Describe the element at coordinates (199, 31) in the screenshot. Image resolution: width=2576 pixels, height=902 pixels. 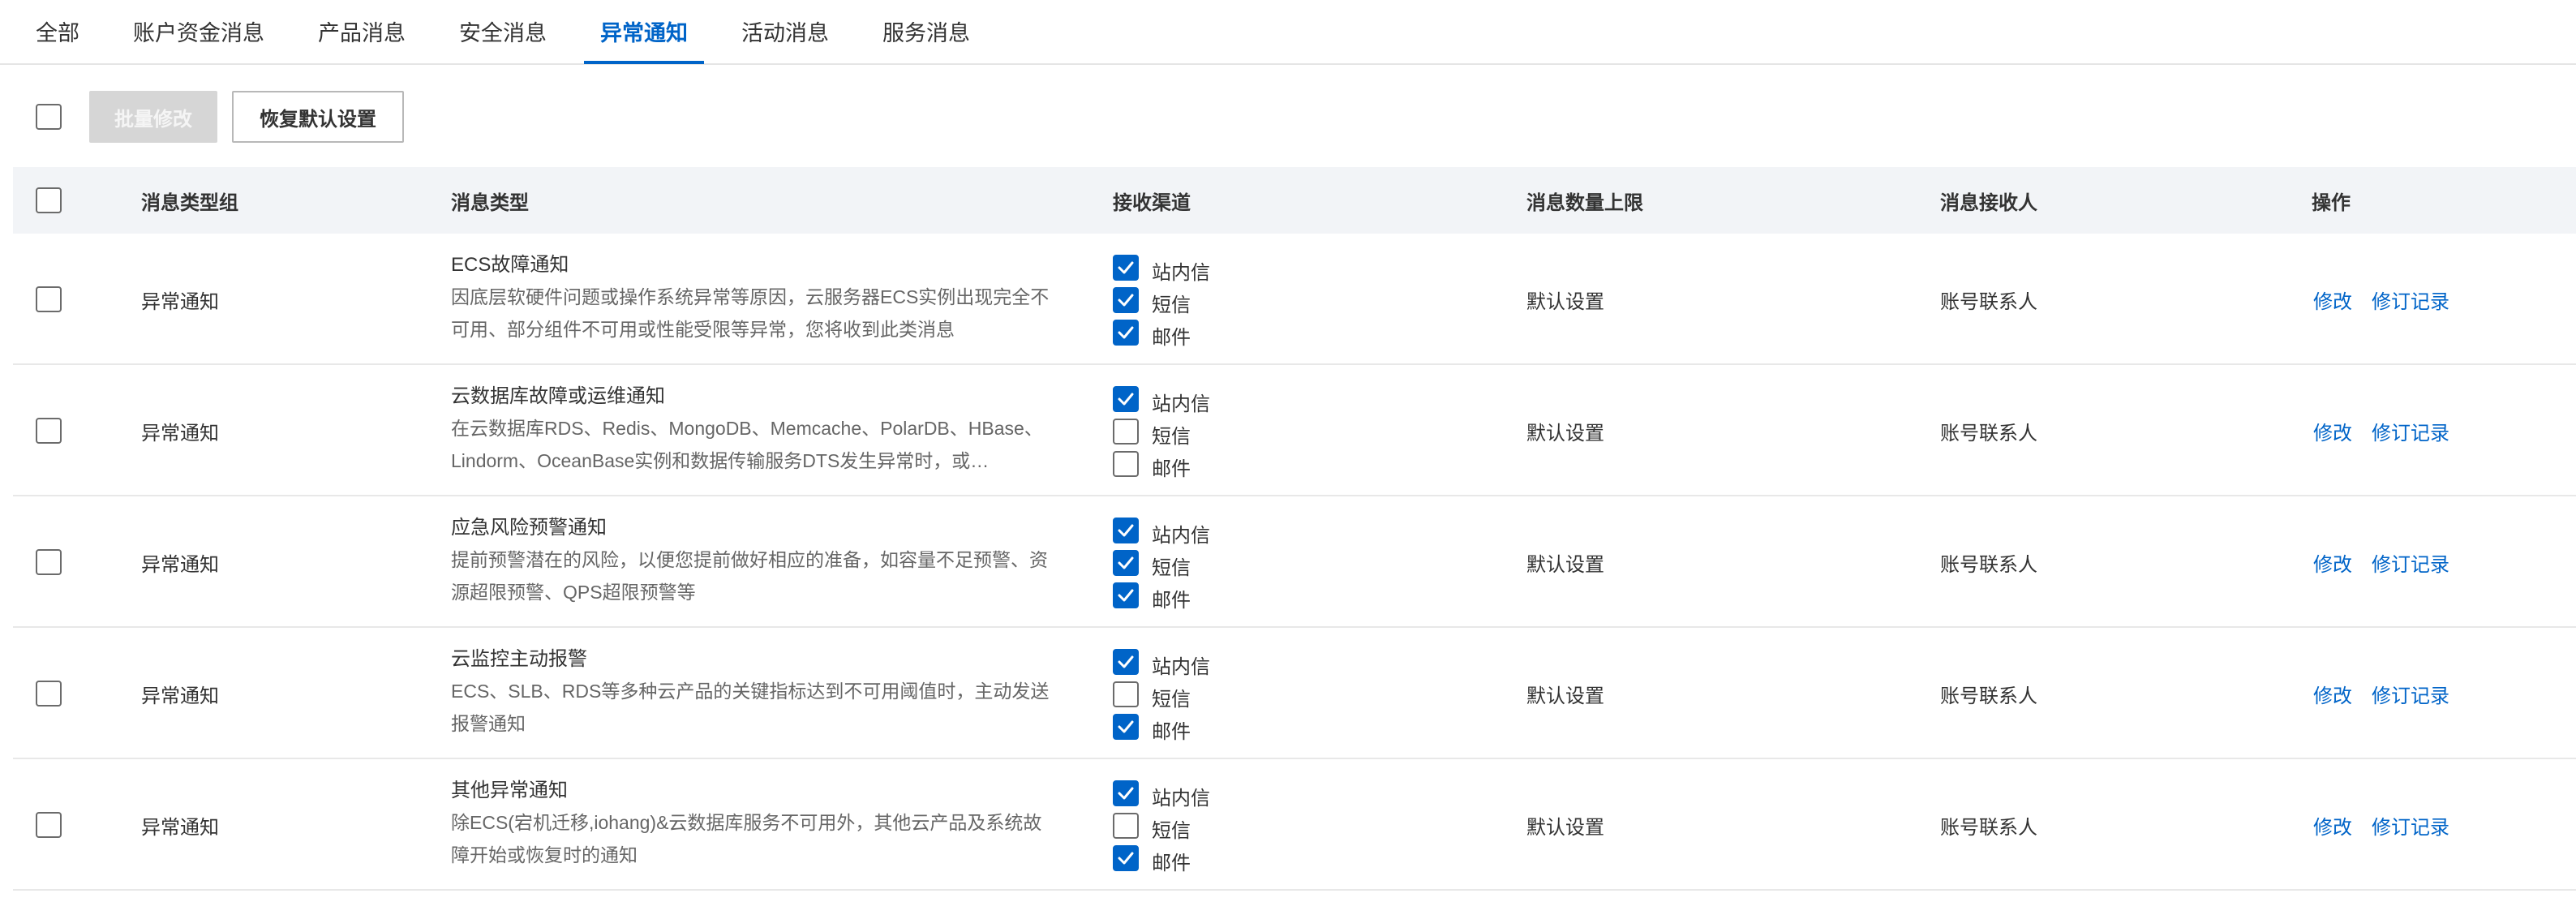
I see `tab-account-funds: 账户资金消息` at that location.